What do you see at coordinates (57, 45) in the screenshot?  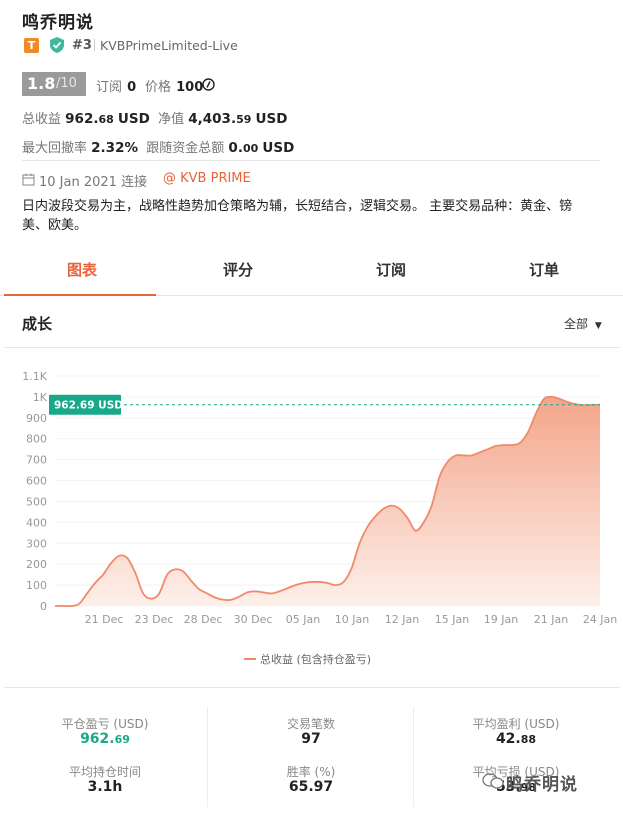 I see `verified-shield-icon` at bounding box center [57, 45].